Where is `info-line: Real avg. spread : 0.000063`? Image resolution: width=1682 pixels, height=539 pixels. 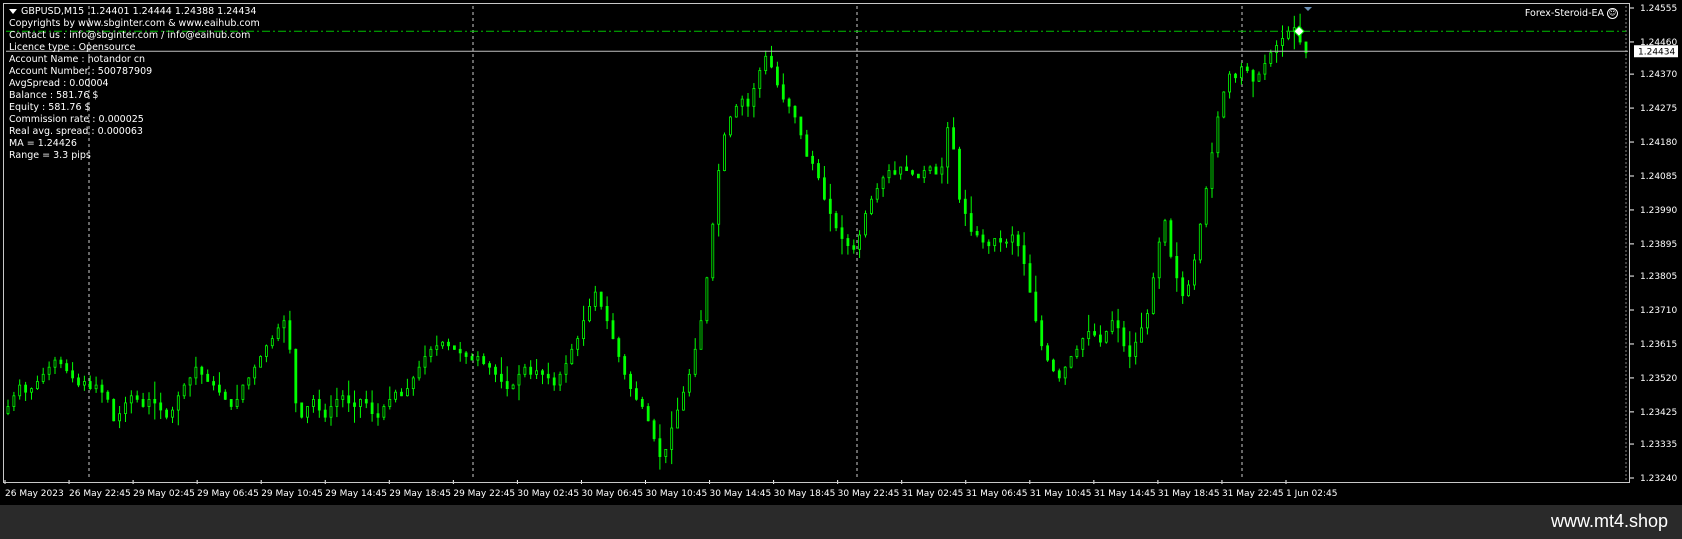 info-line: Real avg. spread : 0.000063 is located at coordinates (76, 131).